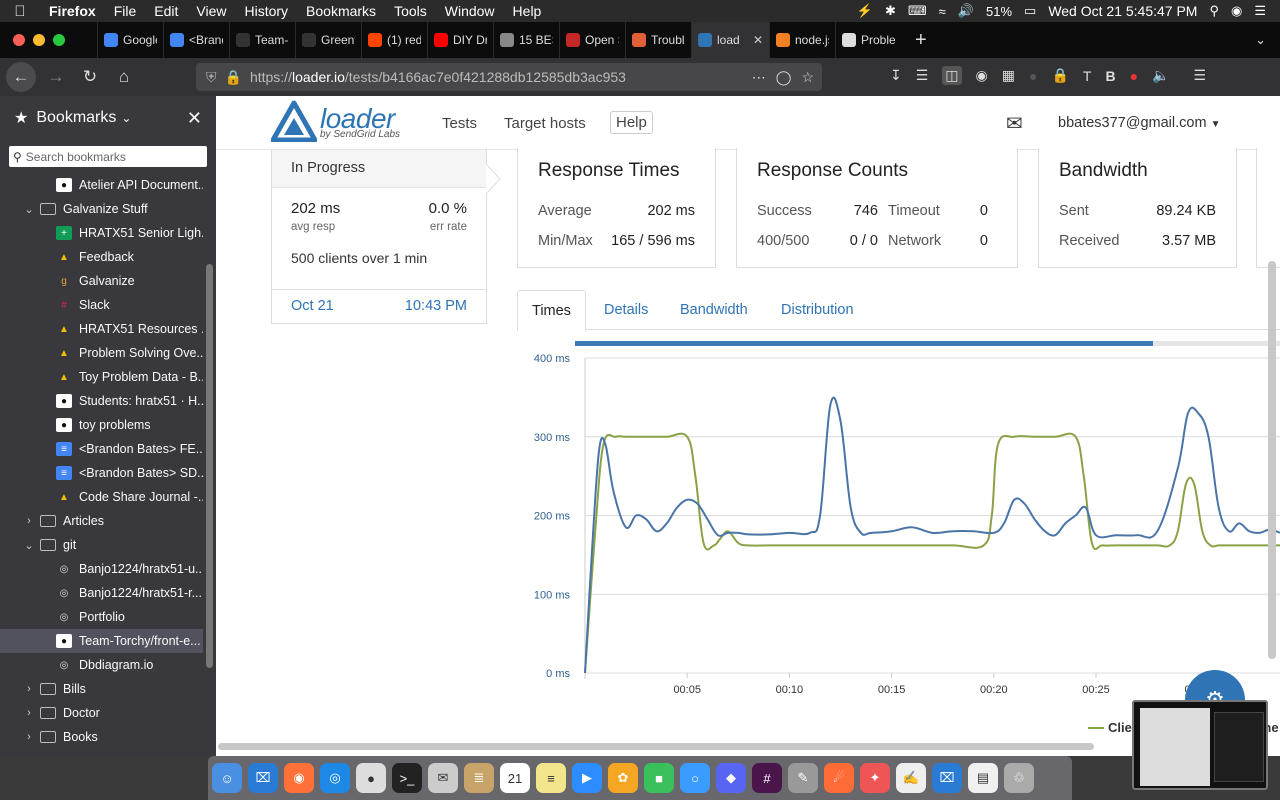 The width and height of the screenshot is (1280, 800). Describe the element at coordinates (551, 778) in the screenshot. I see `dock-stickies-icon: ≡` at that location.